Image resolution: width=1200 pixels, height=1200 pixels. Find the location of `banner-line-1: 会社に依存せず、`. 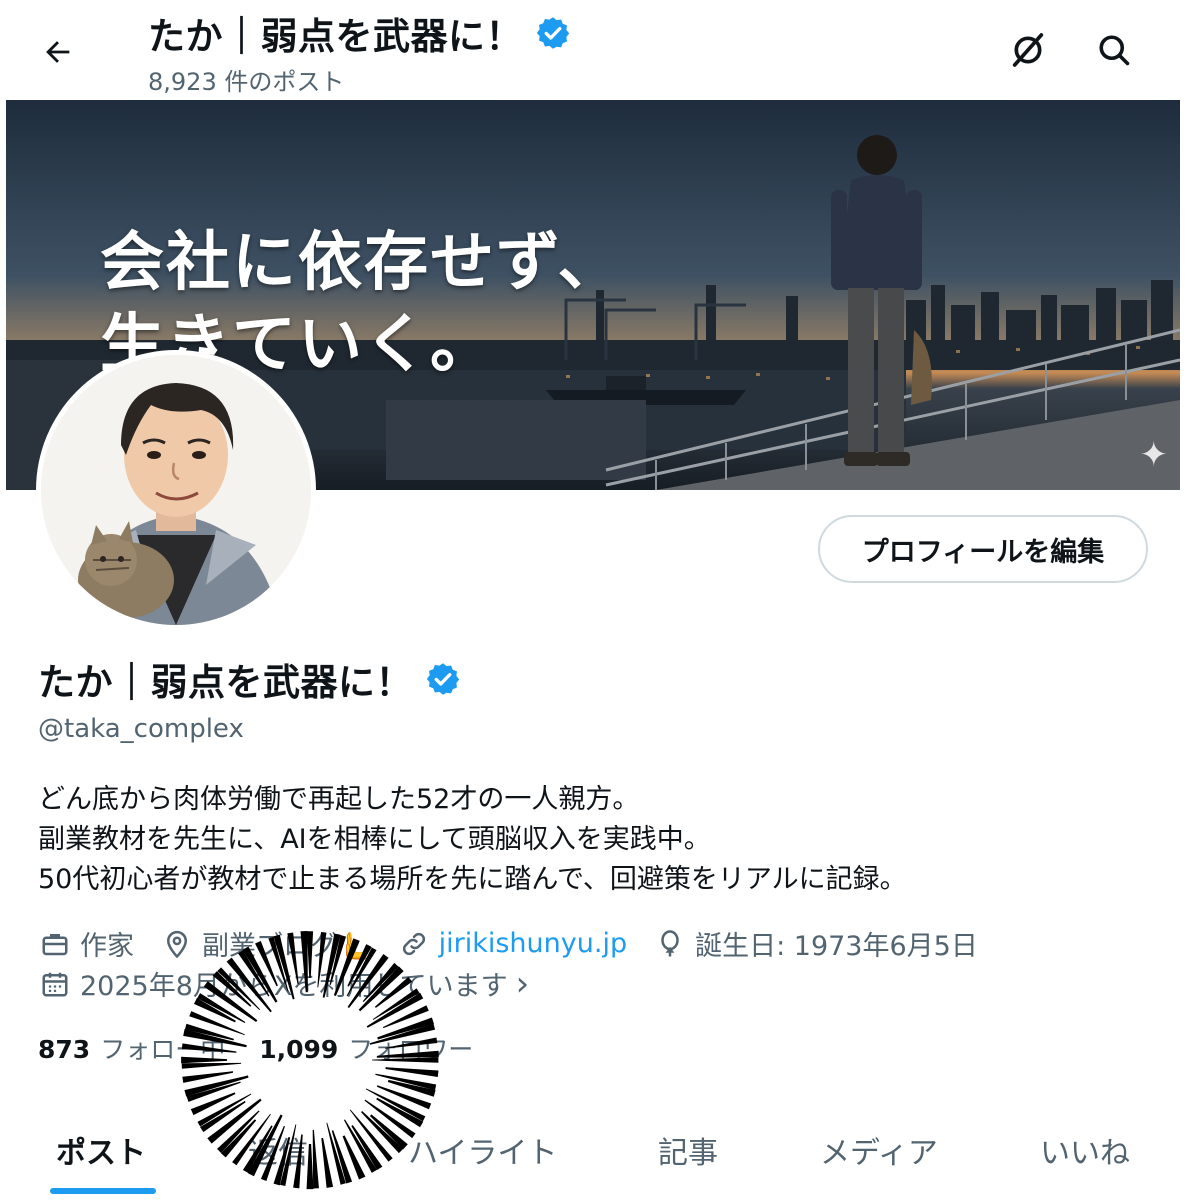

banner-line-1: 会社に依存せず、 is located at coordinates (362, 263).